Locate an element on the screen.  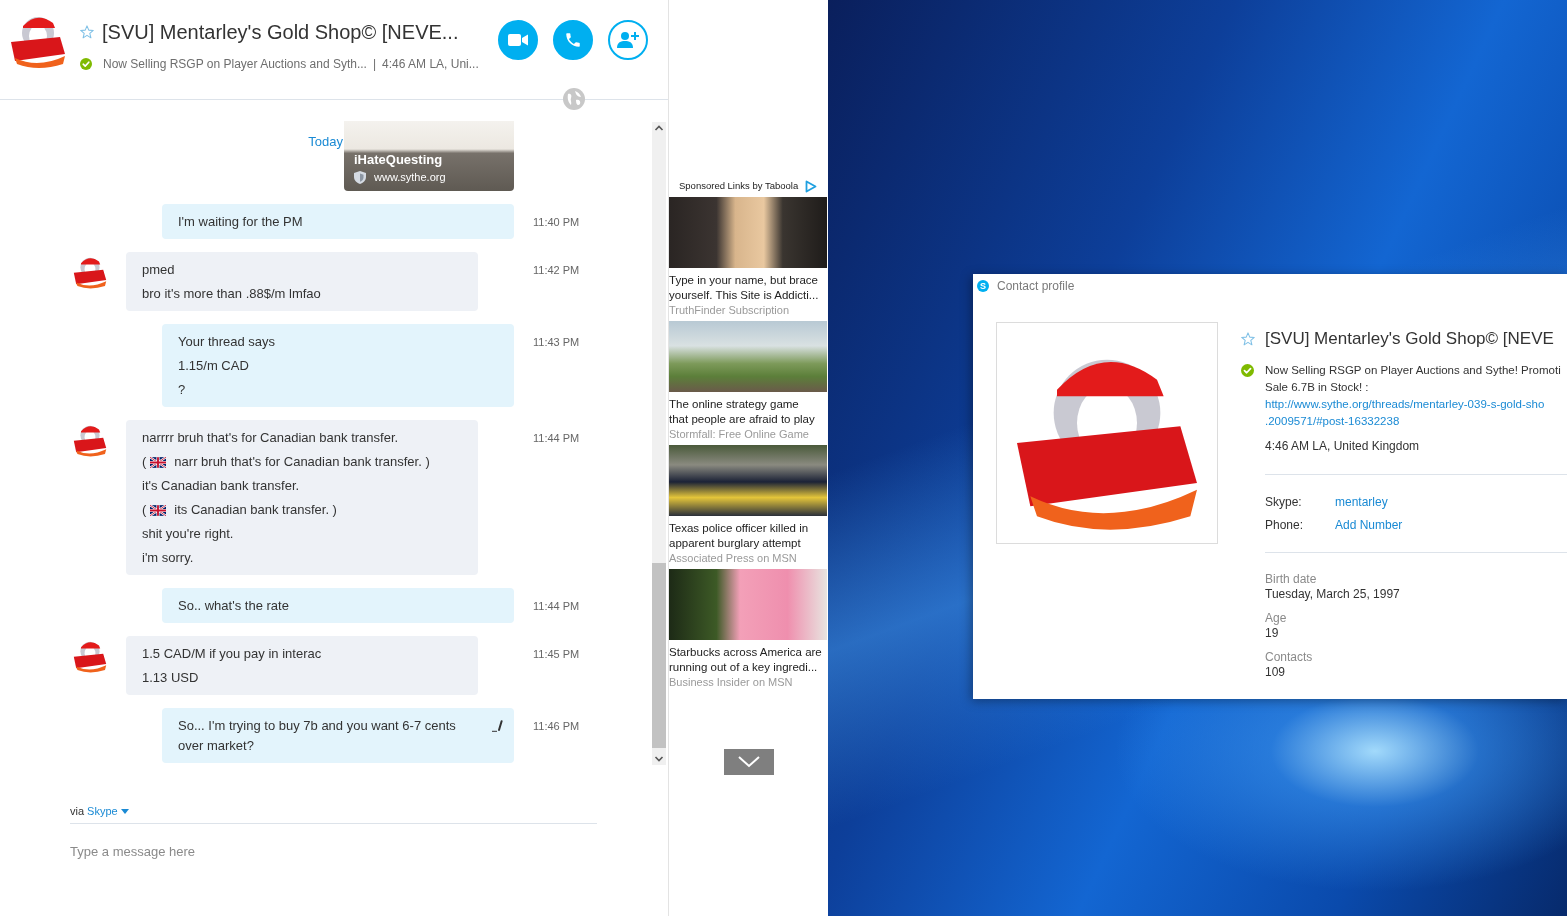
detail-label: Contacts is located at coordinates (1289, 657).